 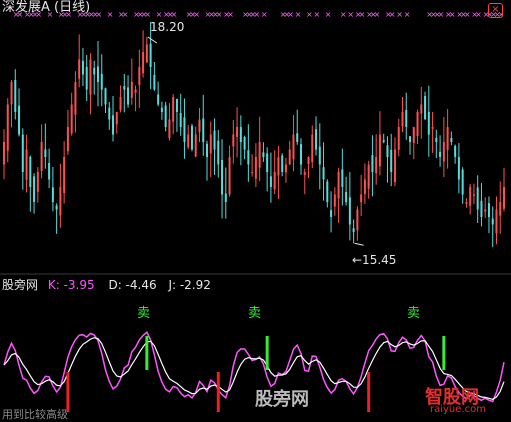 What do you see at coordinates (374, 260) in the screenshot?
I see `low-price-label: ←15.45` at bounding box center [374, 260].